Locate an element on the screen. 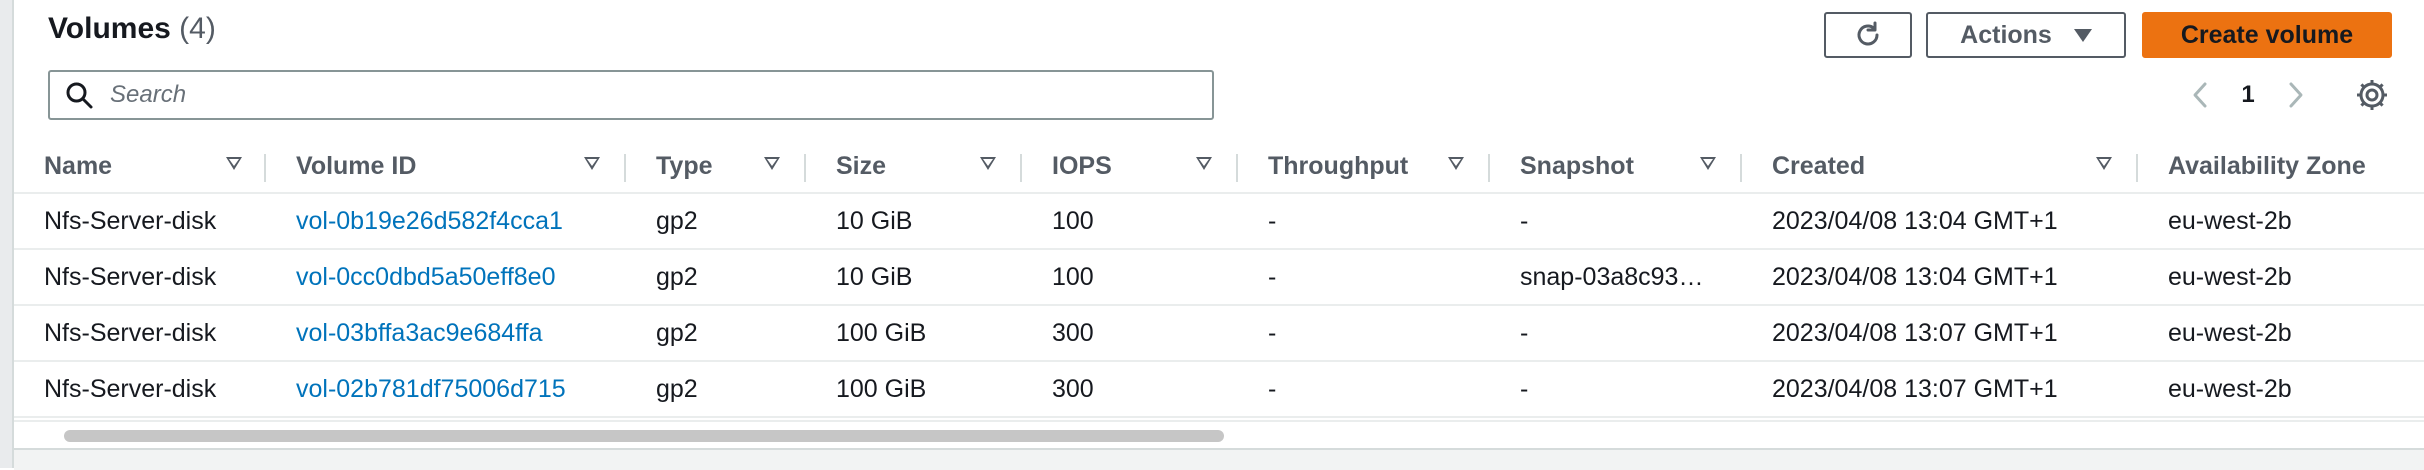 The height and width of the screenshot is (470, 2424). page-title: Volumes (4) is located at coordinates (132, 29).